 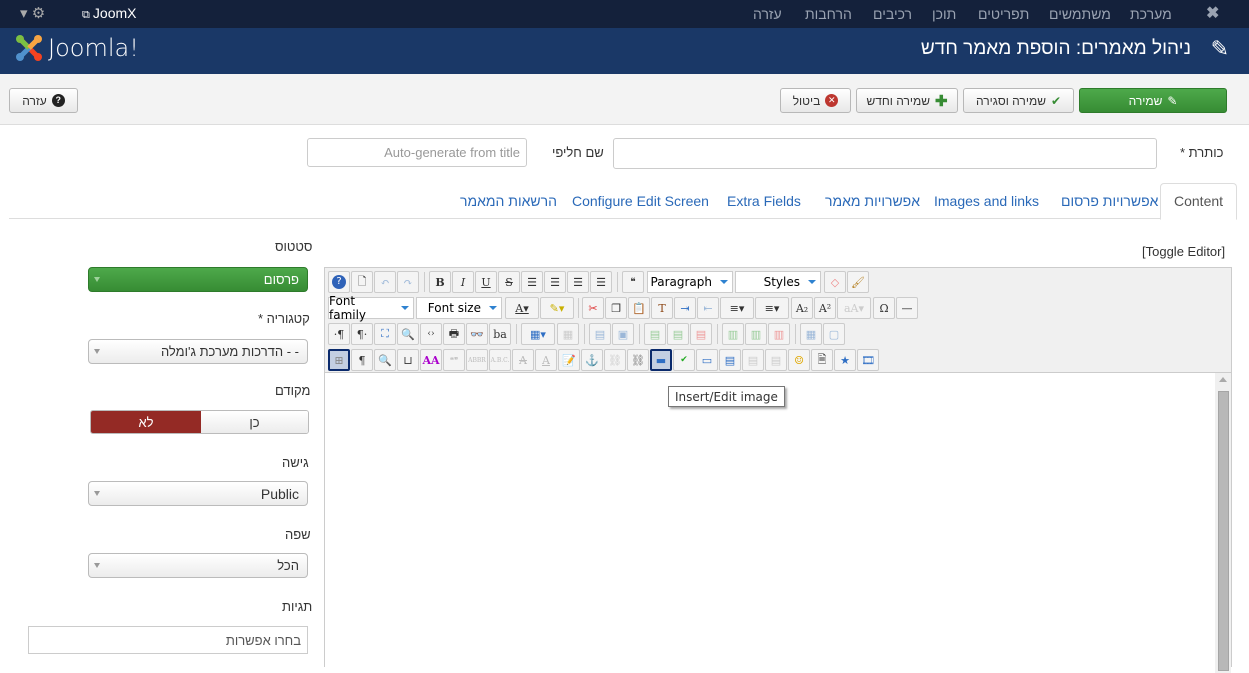 What do you see at coordinates (737, 308) in the screenshot?
I see `numbered-list-icon: ≡▾` at bounding box center [737, 308].